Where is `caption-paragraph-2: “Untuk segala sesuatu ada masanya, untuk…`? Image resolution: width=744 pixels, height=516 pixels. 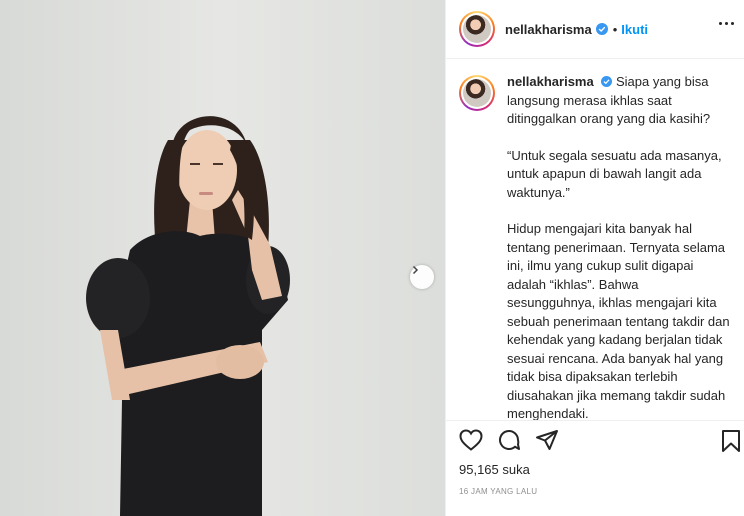
caption-paragraph-2: “Untuk segala sesuatu ada masanya, untuk… is located at coordinates (614, 173).